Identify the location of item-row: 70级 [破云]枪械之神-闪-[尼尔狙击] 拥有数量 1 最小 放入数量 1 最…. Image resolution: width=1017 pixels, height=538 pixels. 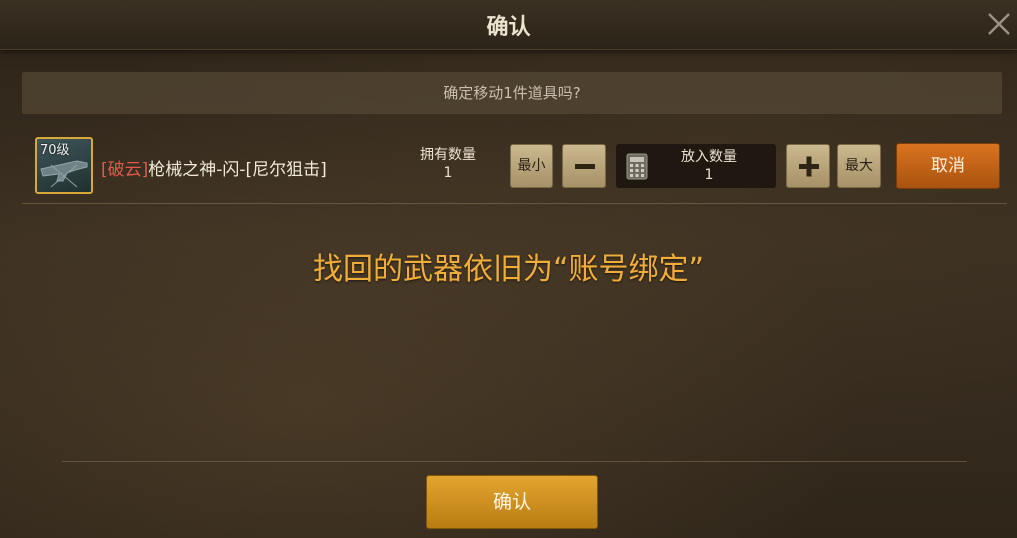
(514, 168).